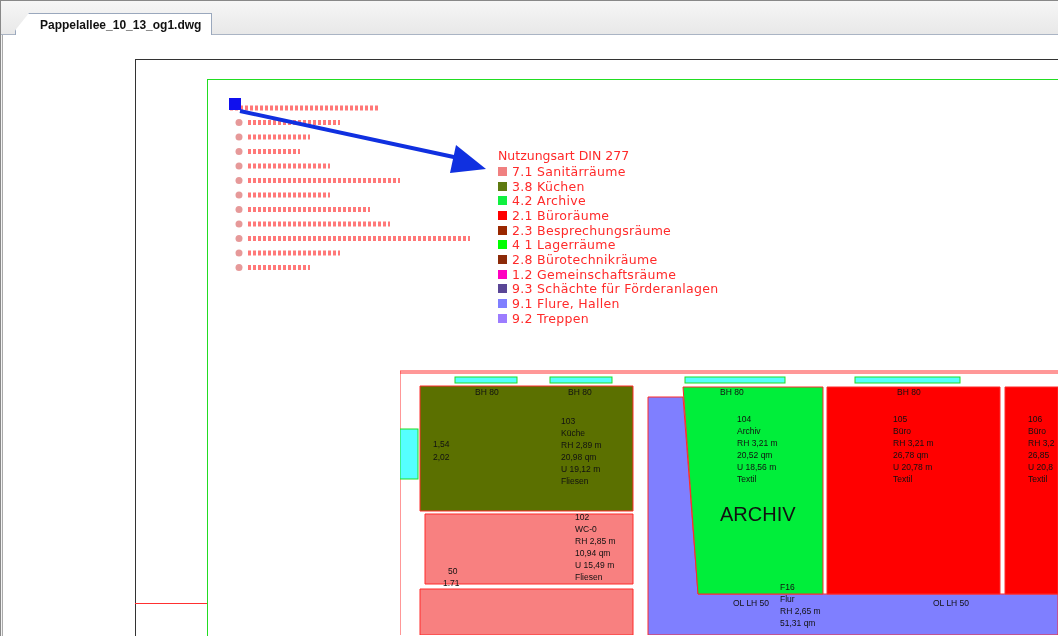 The image size is (1058, 636). Describe the element at coordinates (548, 186) in the screenshot. I see `legend-label: 3.8 Küchen` at that location.